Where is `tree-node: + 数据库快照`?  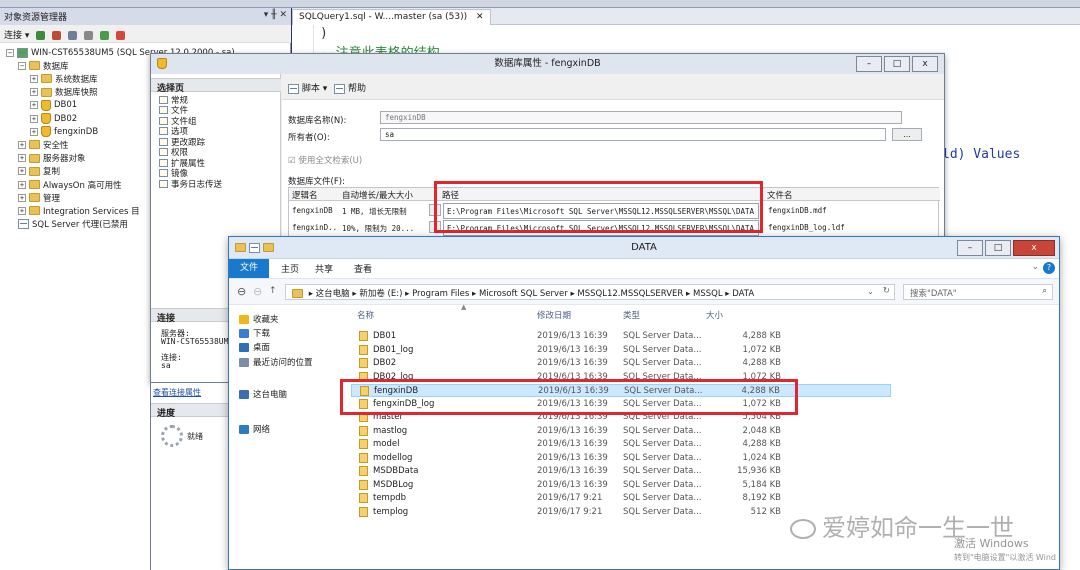
tree-node: + 数据库快照 is located at coordinates (64, 92).